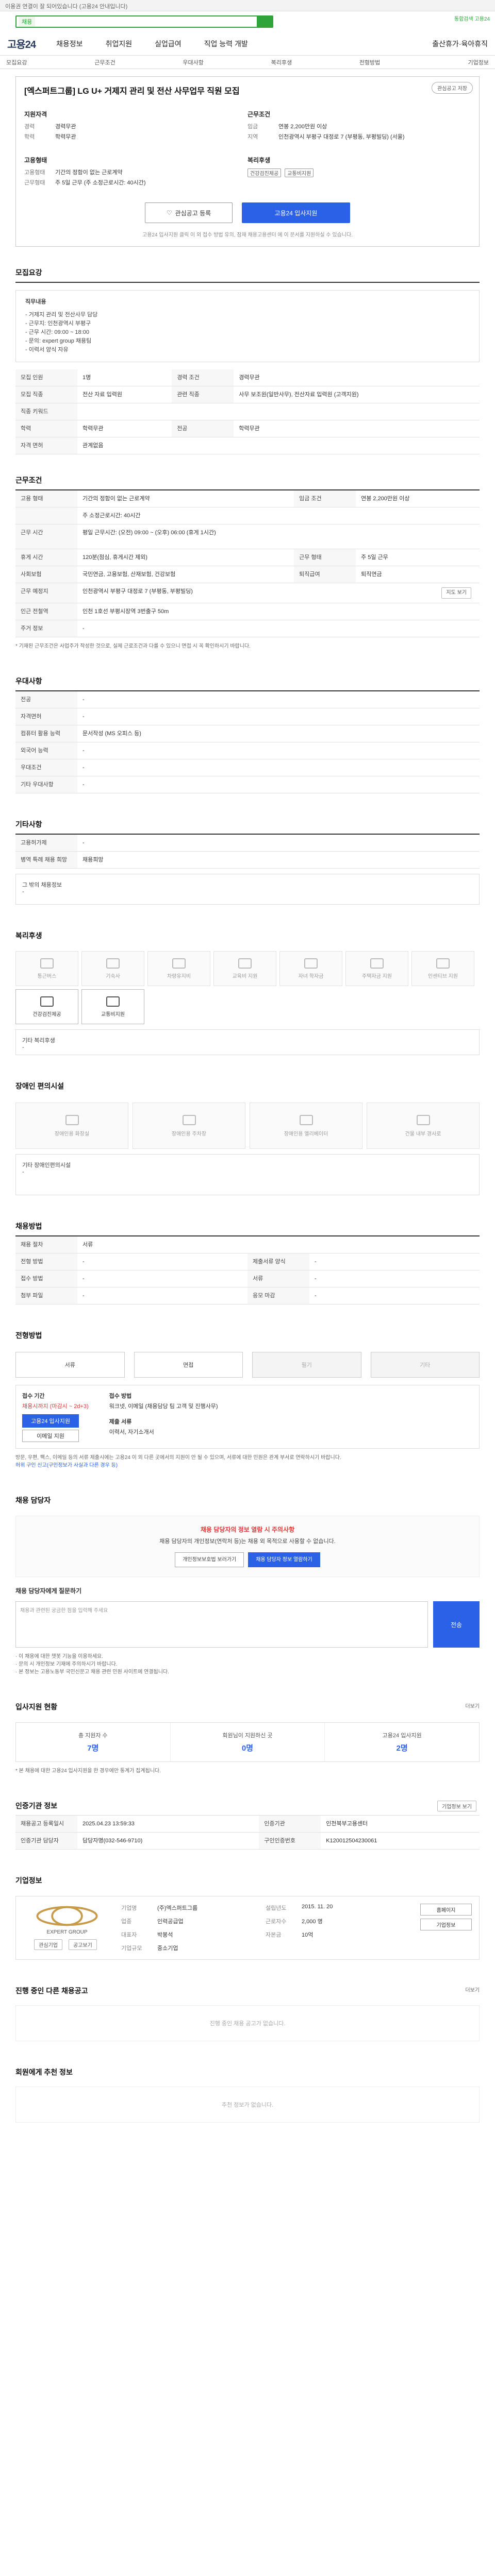 The image size is (495, 2576). I want to click on nav-item-training: 직업 능력 개발, so click(226, 44).